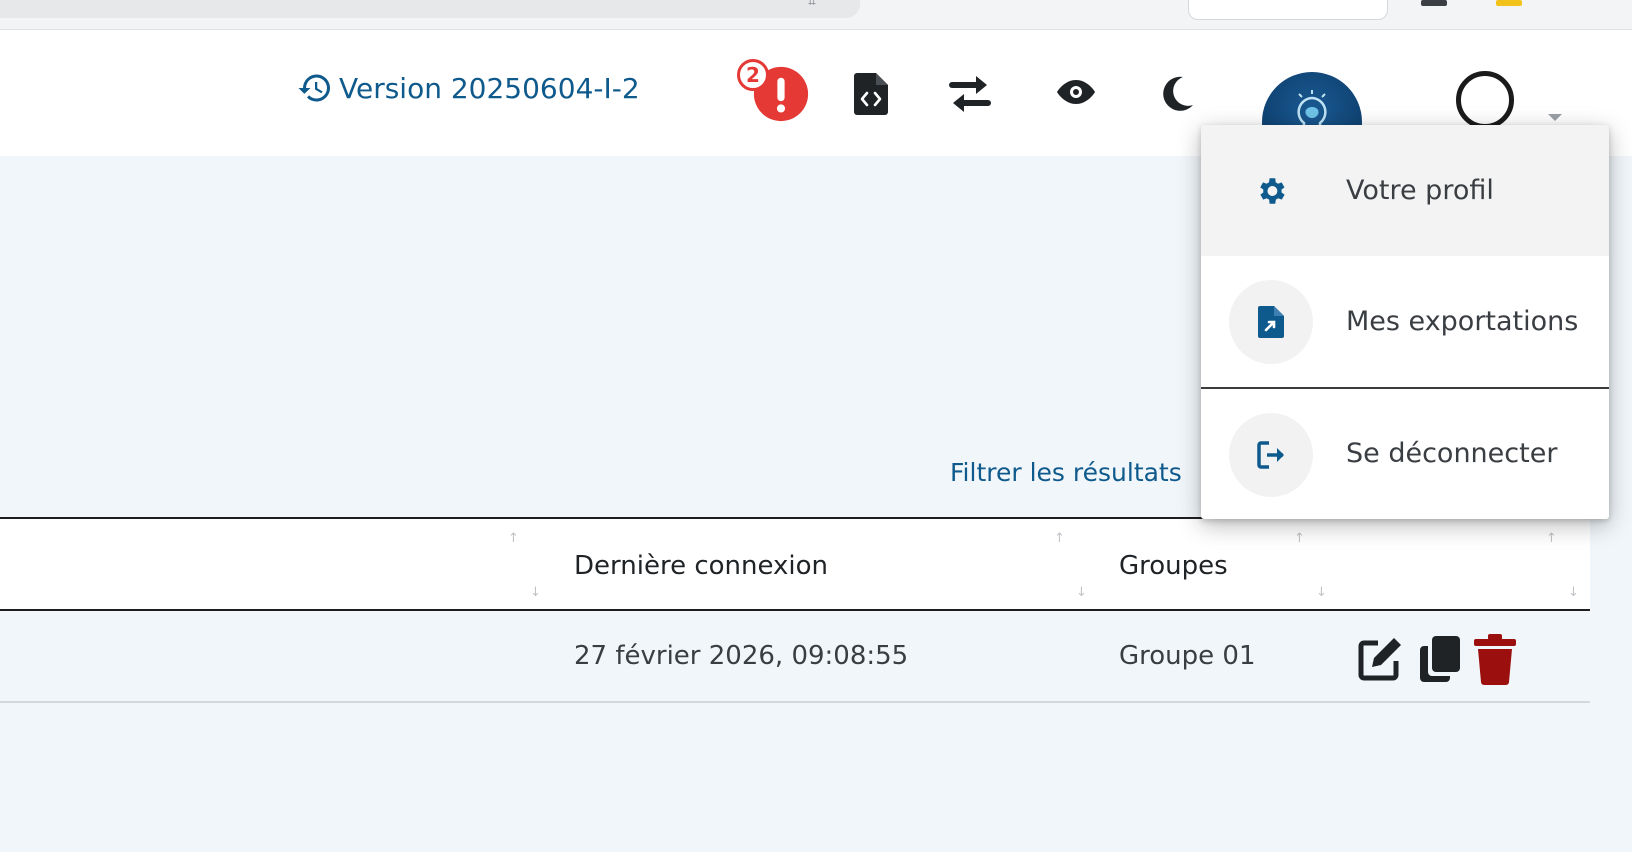 This screenshot has height=852, width=1632. I want to click on filter-results-link: Filtrer les résultats, so click(1066, 472).